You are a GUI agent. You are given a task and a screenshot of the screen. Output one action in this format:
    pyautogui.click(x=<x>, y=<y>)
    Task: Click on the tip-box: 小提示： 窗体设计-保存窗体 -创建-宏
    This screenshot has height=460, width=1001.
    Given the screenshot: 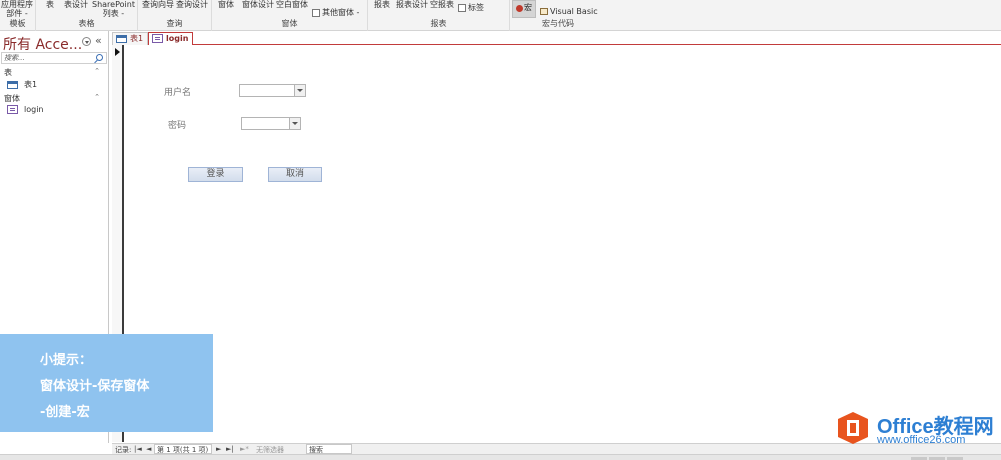 What is the action you would take?
    pyautogui.click(x=106, y=383)
    